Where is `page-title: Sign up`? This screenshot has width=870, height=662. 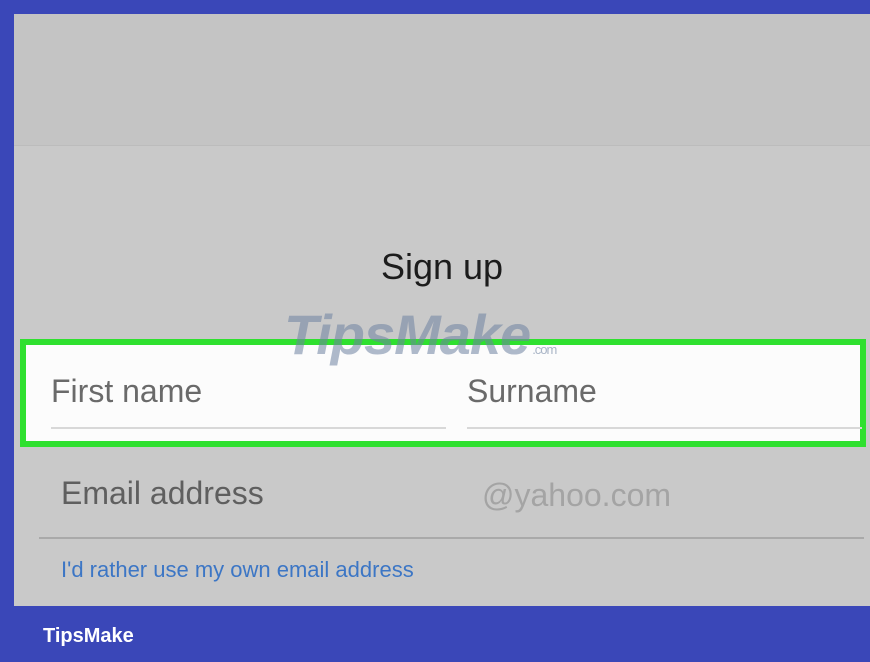
page-title: Sign up is located at coordinates (442, 266).